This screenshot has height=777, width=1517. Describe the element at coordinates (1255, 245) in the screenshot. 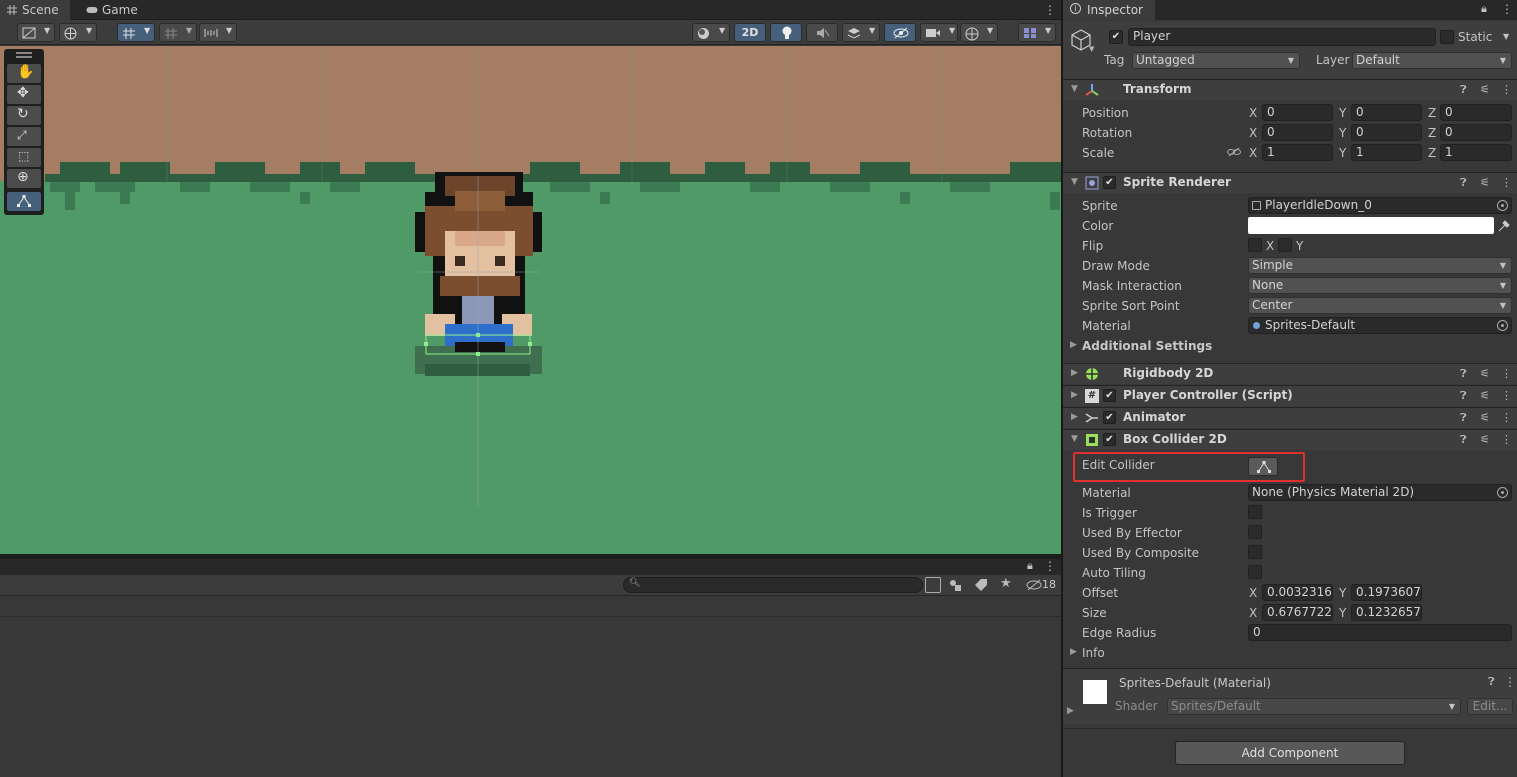

I see `flip-x-checkbox` at that location.